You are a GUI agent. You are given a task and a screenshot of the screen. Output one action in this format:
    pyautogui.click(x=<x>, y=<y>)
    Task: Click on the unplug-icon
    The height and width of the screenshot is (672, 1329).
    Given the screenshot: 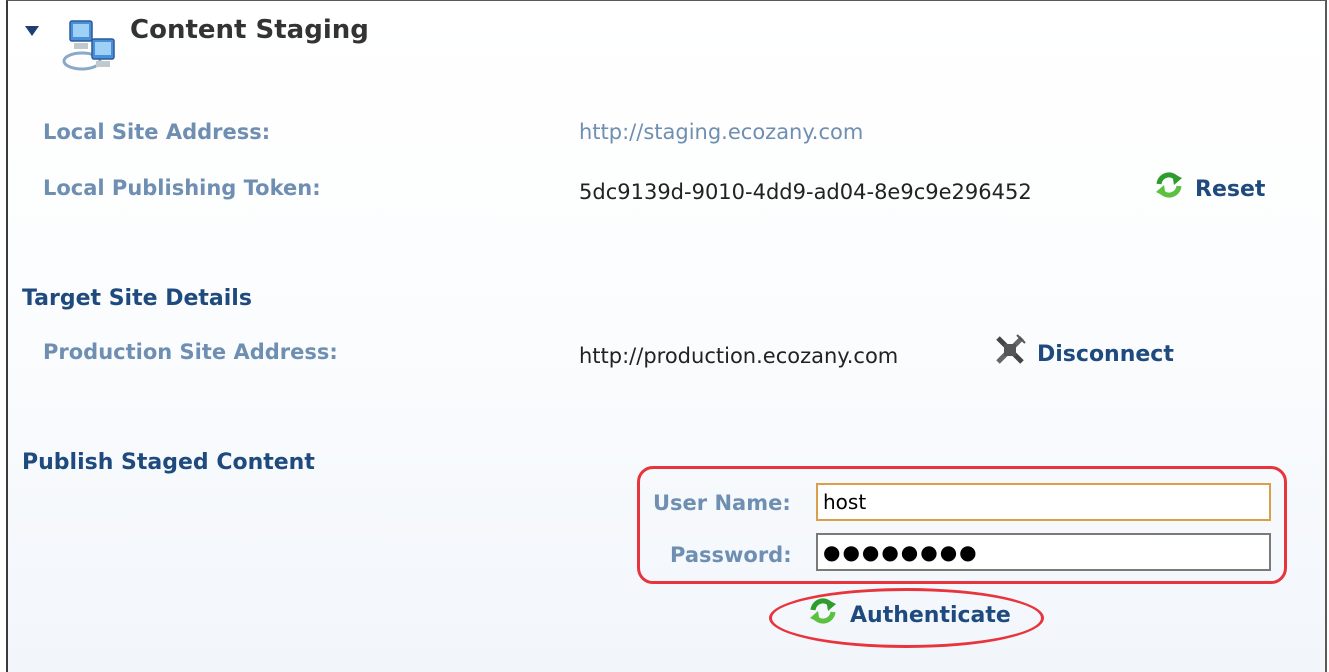 What is the action you would take?
    pyautogui.click(x=1011, y=349)
    